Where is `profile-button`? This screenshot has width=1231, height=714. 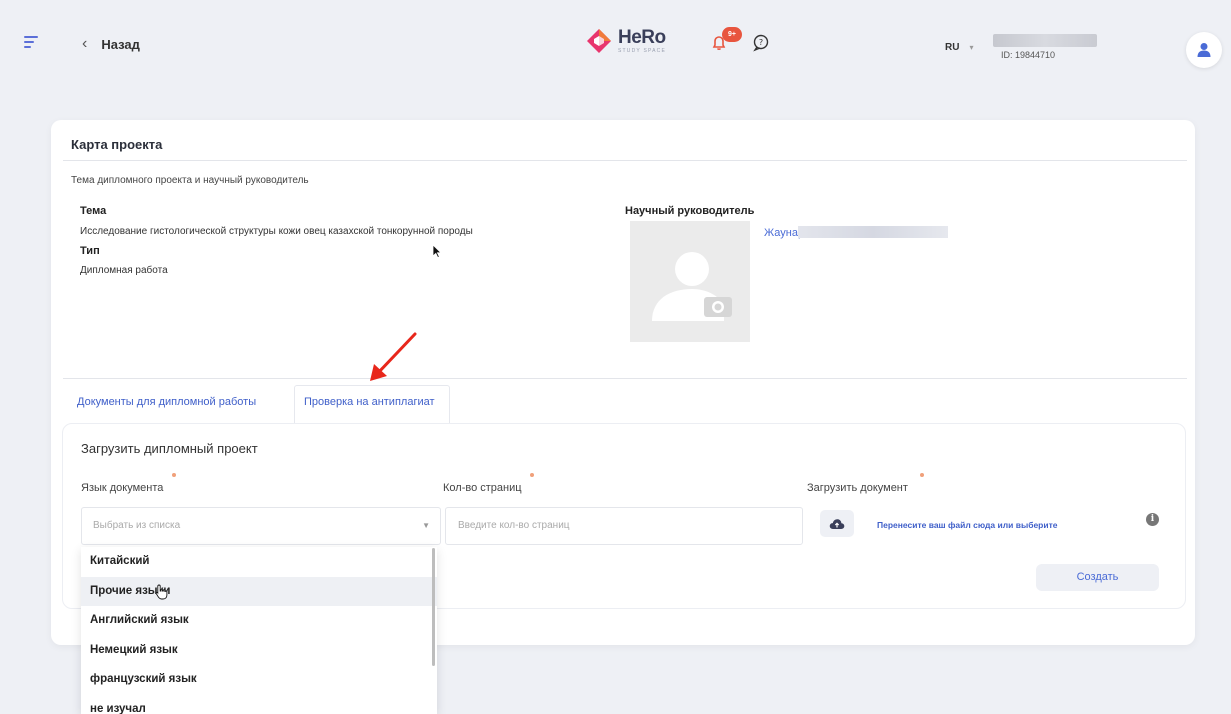 profile-button is located at coordinates (1204, 50).